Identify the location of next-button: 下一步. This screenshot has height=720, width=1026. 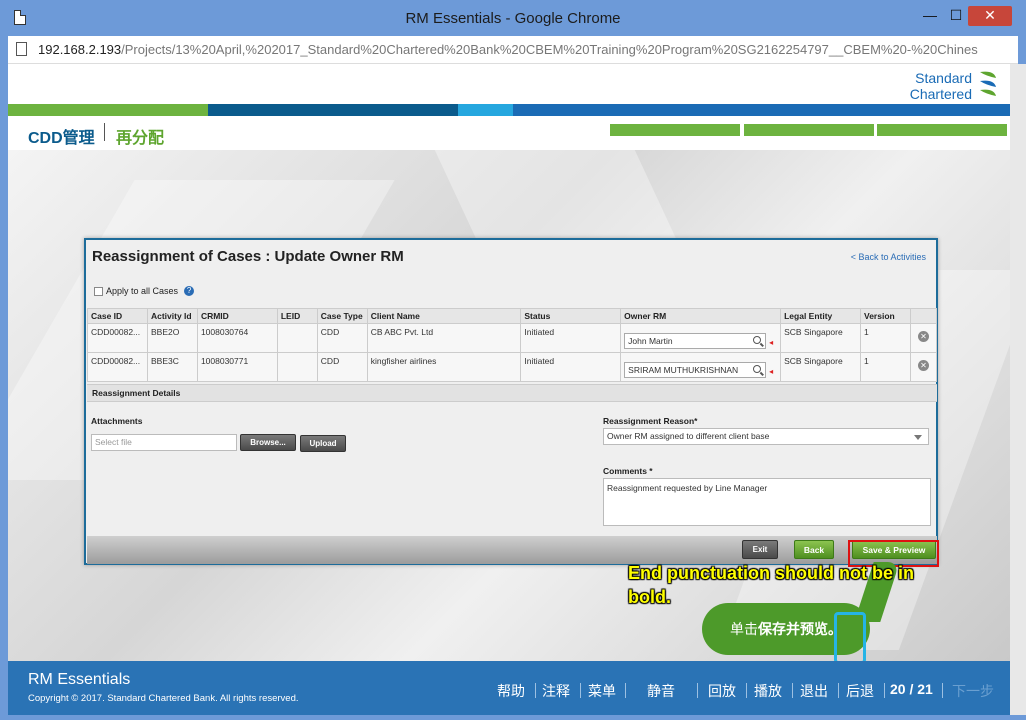
(973, 691).